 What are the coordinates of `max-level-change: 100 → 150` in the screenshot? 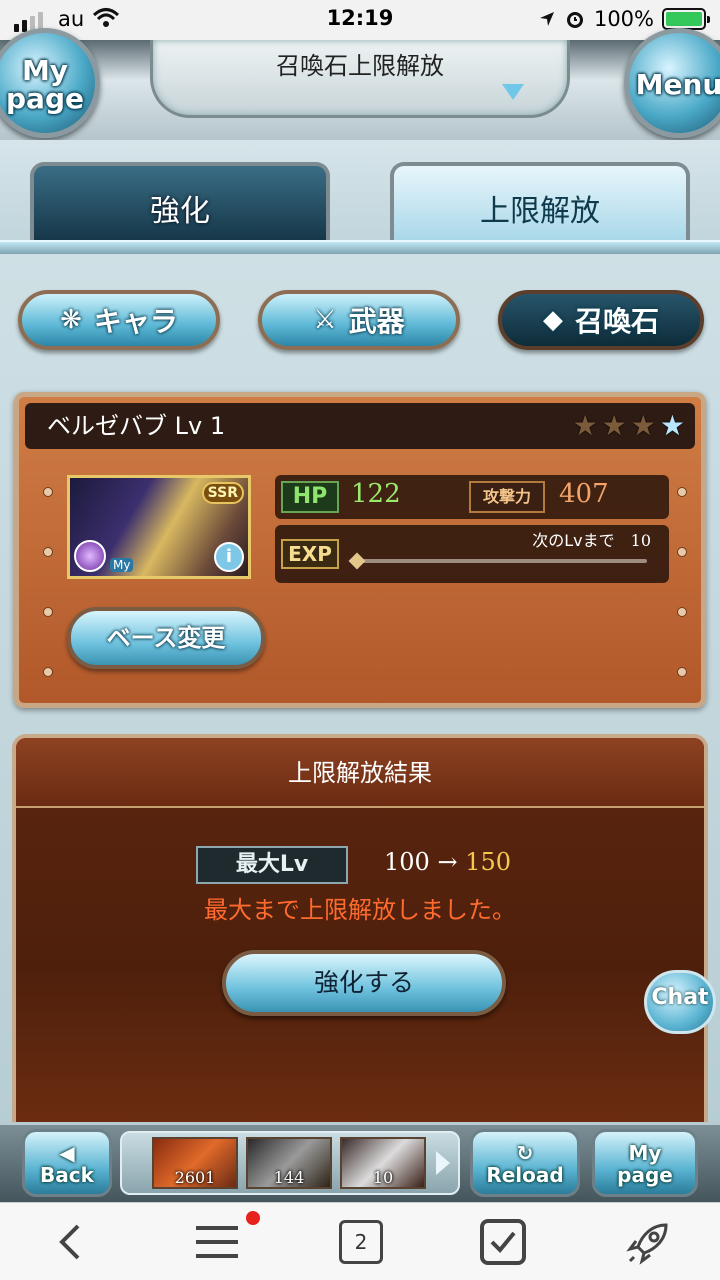 It's located at (448, 862).